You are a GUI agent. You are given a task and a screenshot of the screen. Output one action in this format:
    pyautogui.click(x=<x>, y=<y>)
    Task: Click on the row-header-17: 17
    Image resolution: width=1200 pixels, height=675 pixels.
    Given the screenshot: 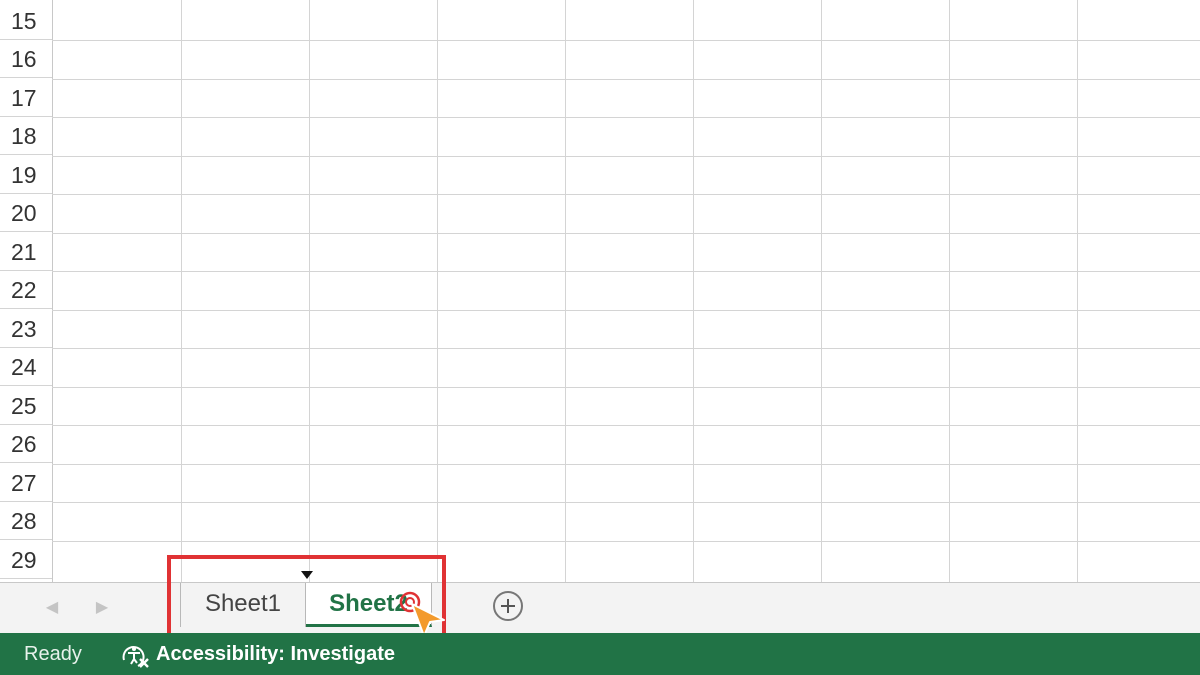 What is the action you would take?
    pyautogui.click(x=26, y=98)
    